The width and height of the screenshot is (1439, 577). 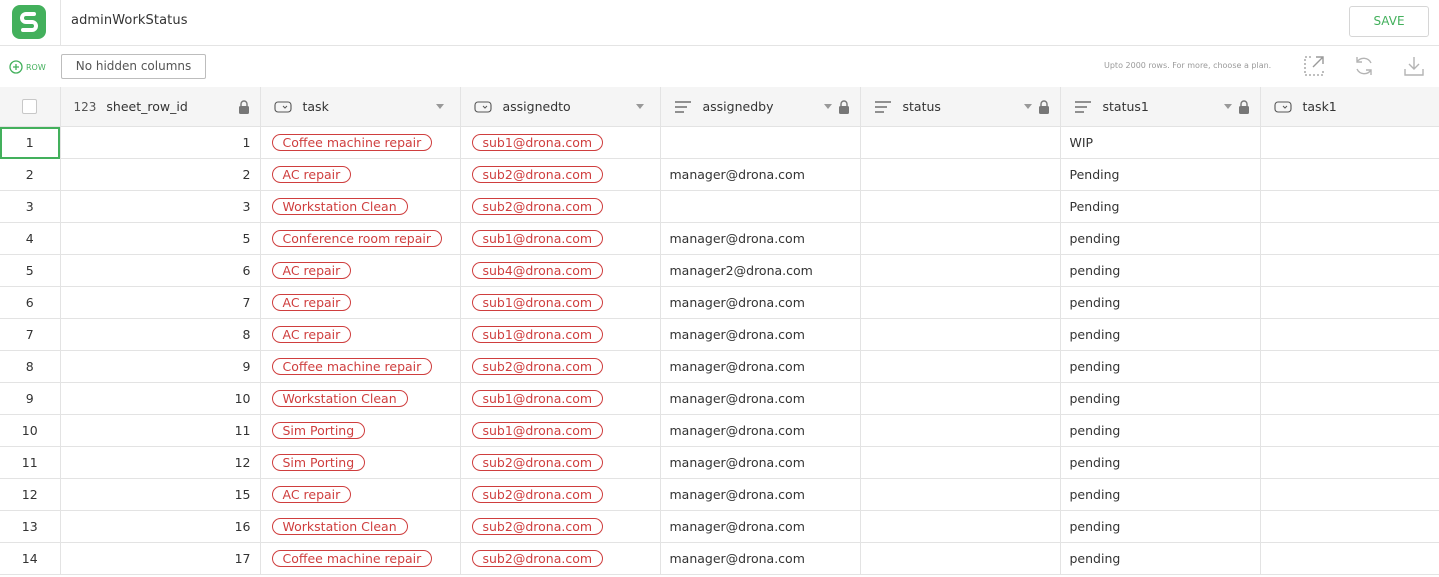 What do you see at coordinates (30, 398) in the screenshot?
I see `row-number: 9` at bounding box center [30, 398].